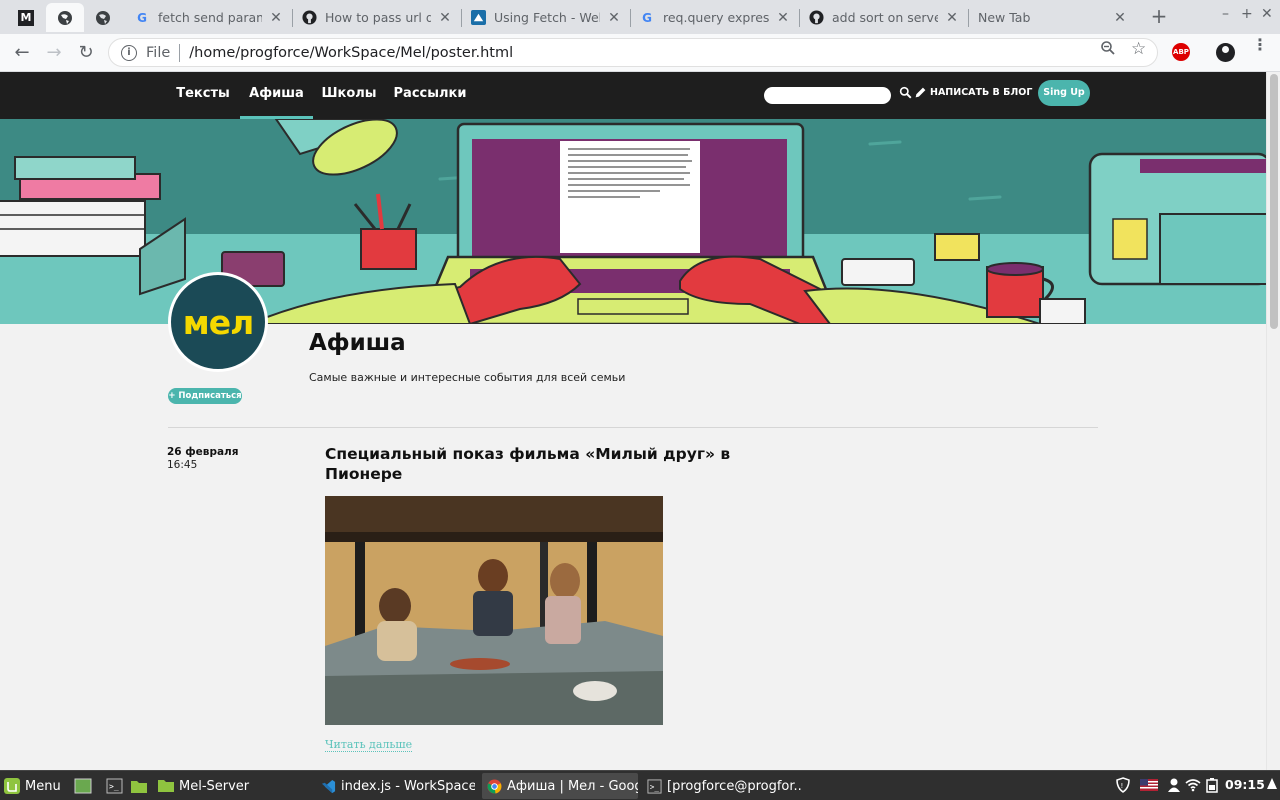 Image resolution: width=1280 pixels, height=800 pixels. What do you see at coordinates (357, 343) in the screenshot?
I see `page-title: Афиша` at bounding box center [357, 343].